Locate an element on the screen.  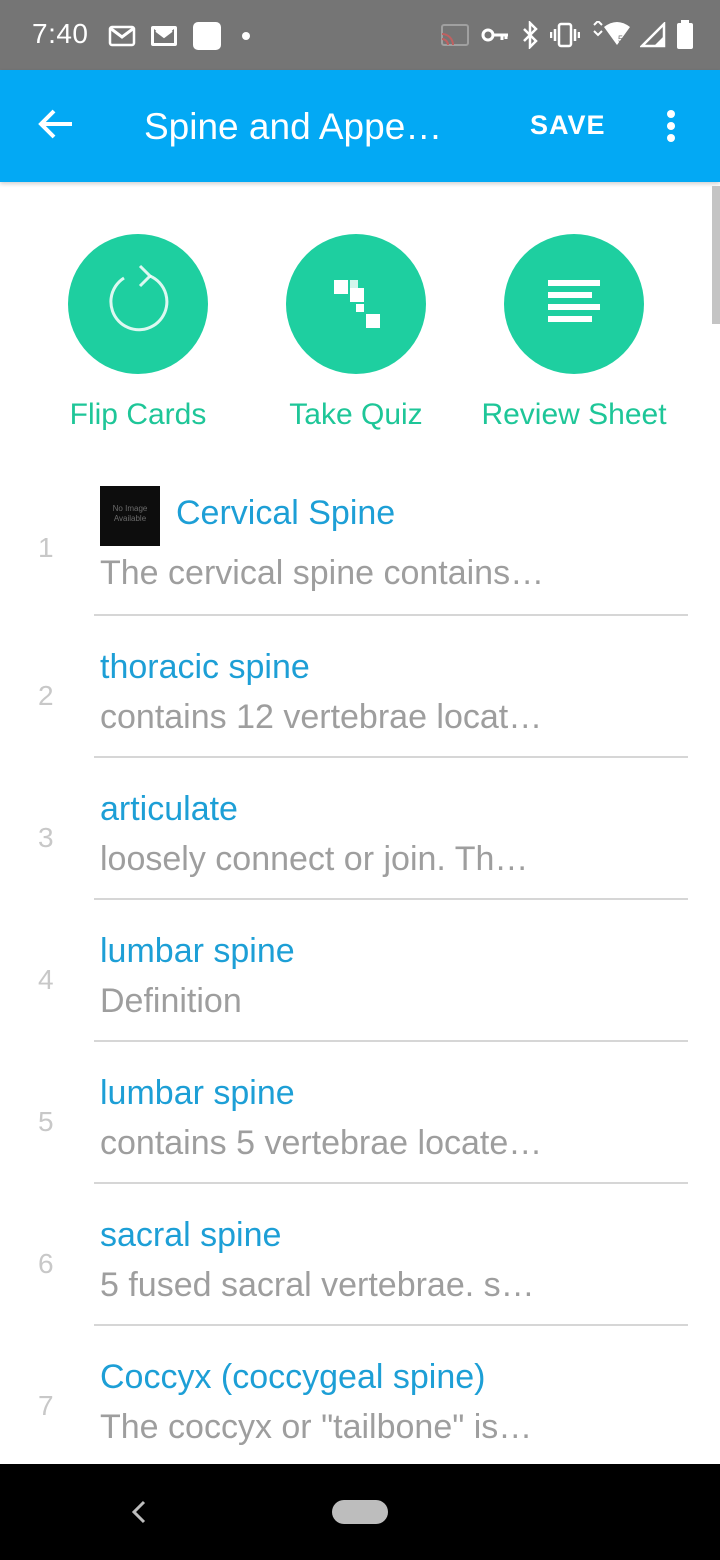
bluetooth-icon is located at coordinates (530, 35).